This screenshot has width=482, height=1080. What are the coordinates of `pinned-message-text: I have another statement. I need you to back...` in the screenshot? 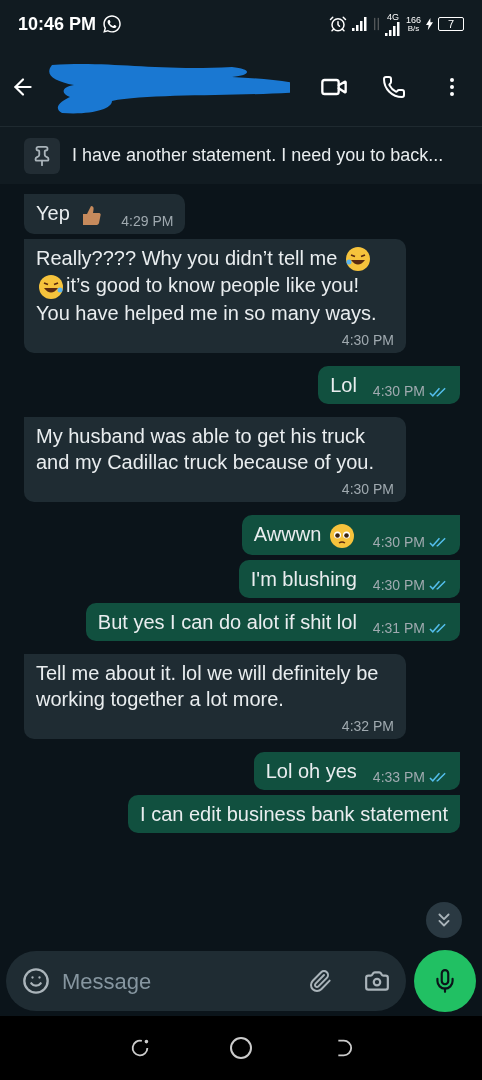 It's located at (258, 155).